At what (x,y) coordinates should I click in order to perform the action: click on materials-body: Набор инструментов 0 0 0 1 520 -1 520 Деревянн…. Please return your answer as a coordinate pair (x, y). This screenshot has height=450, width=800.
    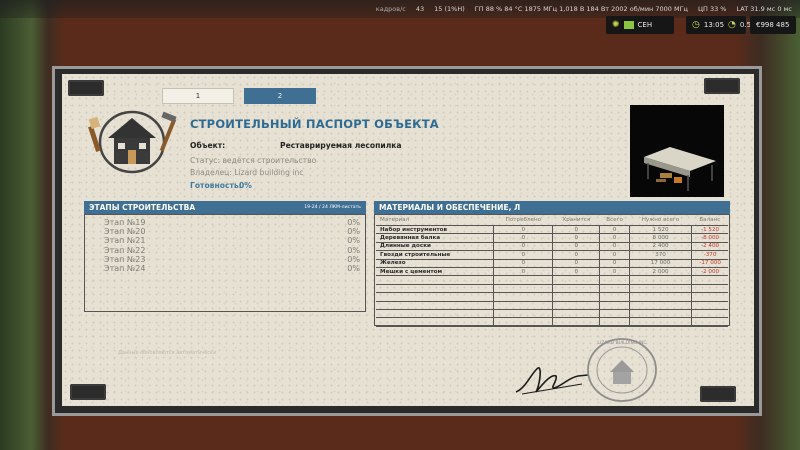
    Looking at the image, I should click on (552, 276).